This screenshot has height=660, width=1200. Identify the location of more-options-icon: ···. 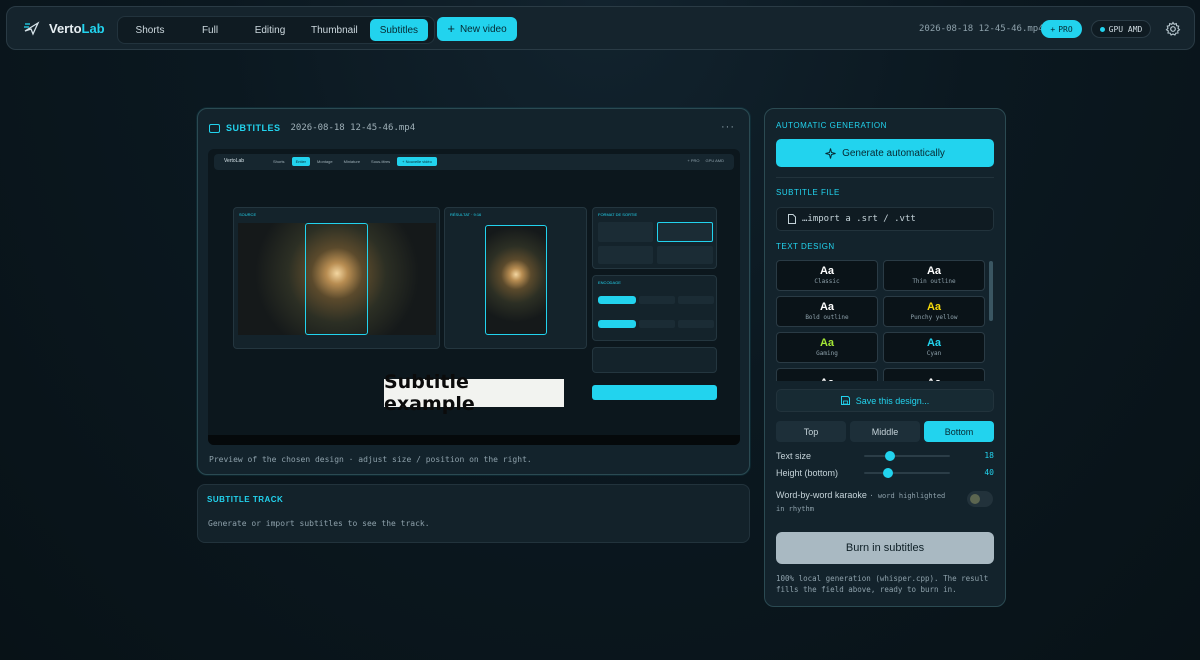
(728, 127).